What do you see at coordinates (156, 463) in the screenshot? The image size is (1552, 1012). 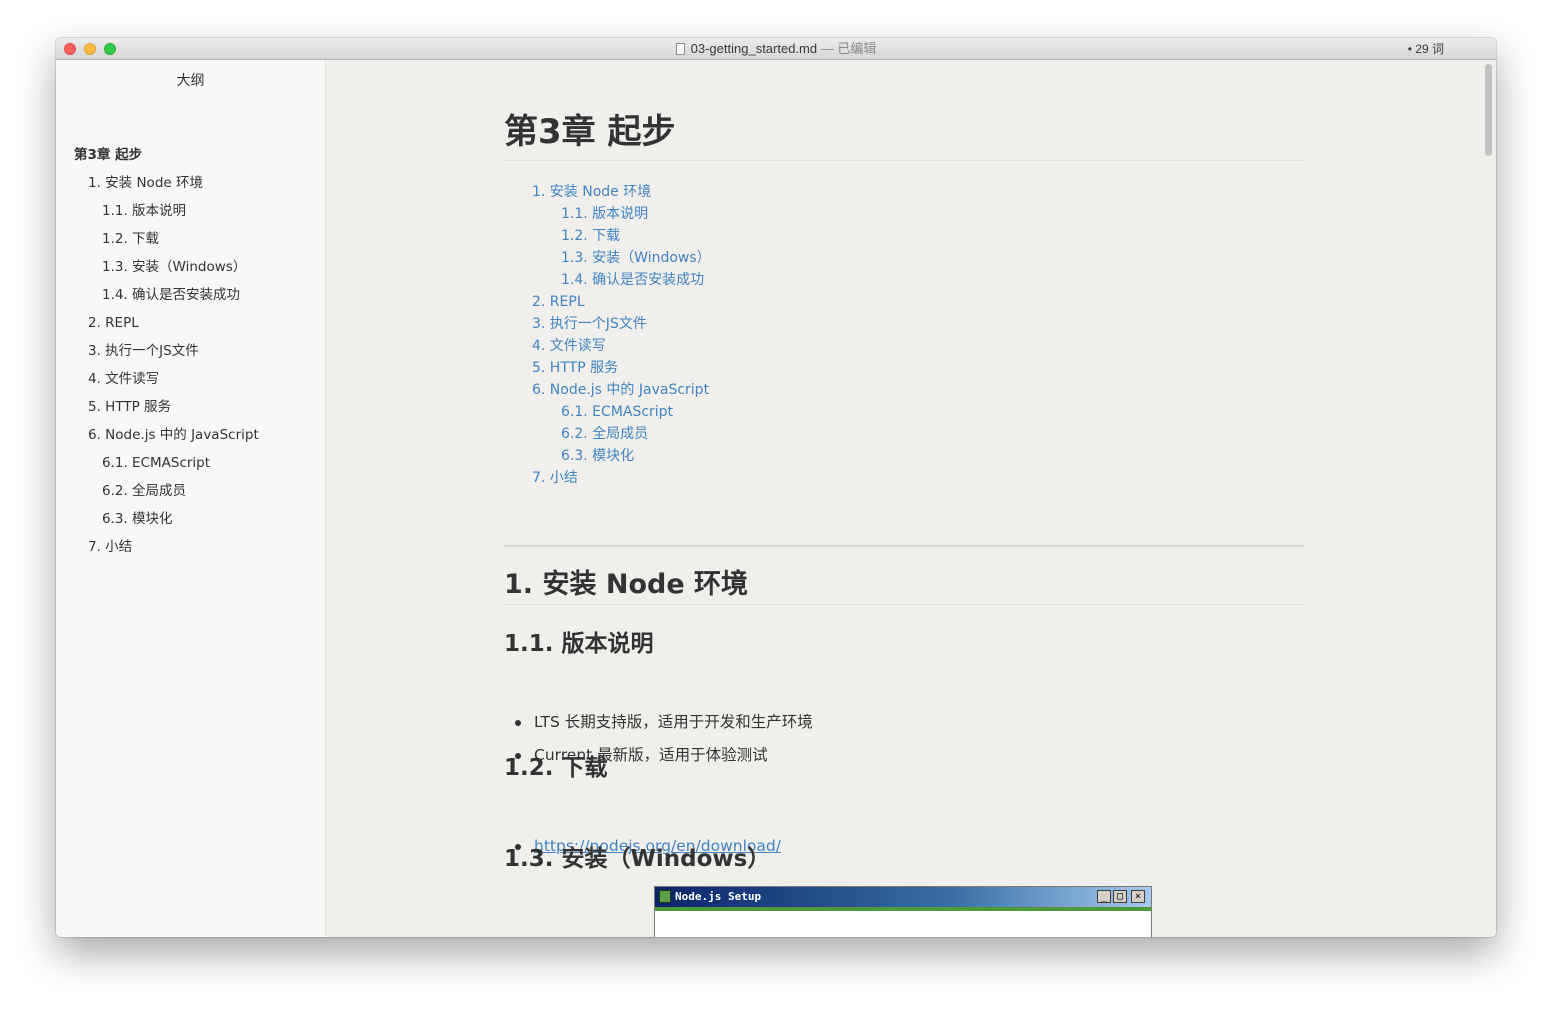 I see `outline-item: 6.1. ECMAScript` at bounding box center [156, 463].